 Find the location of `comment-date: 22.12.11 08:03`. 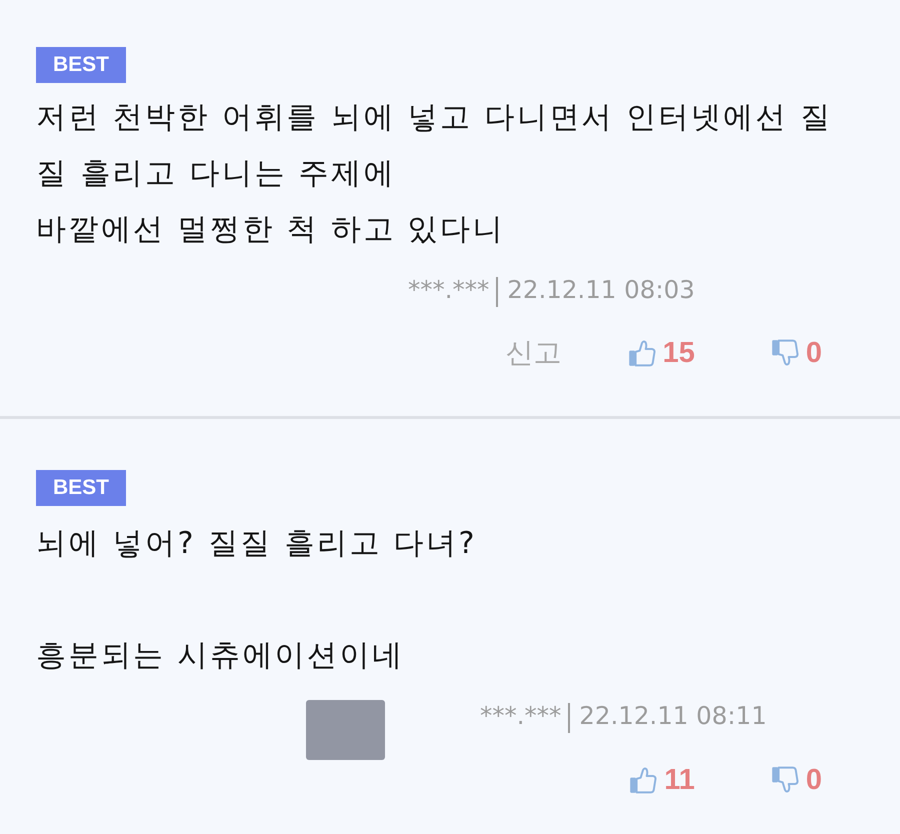

comment-date: 22.12.11 08:03 is located at coordinates (601, 290).